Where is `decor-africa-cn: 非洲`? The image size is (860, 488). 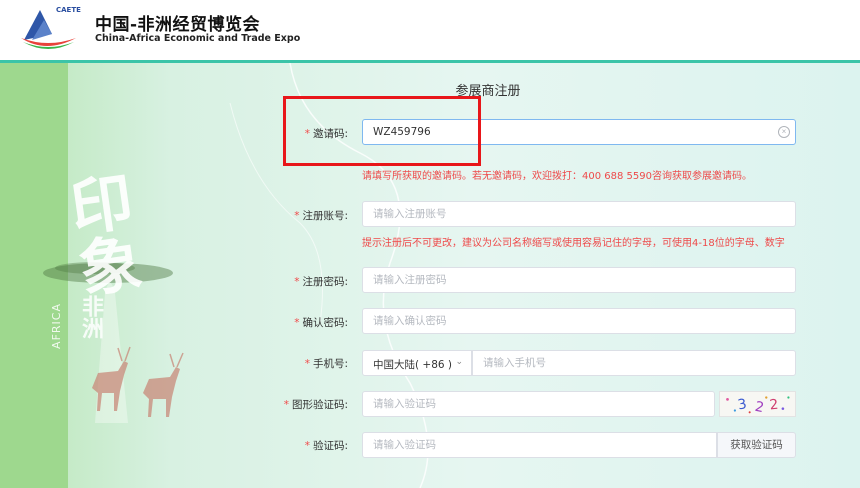
decor-africa-cn: 非洲 is located at coordinates (90, 317).